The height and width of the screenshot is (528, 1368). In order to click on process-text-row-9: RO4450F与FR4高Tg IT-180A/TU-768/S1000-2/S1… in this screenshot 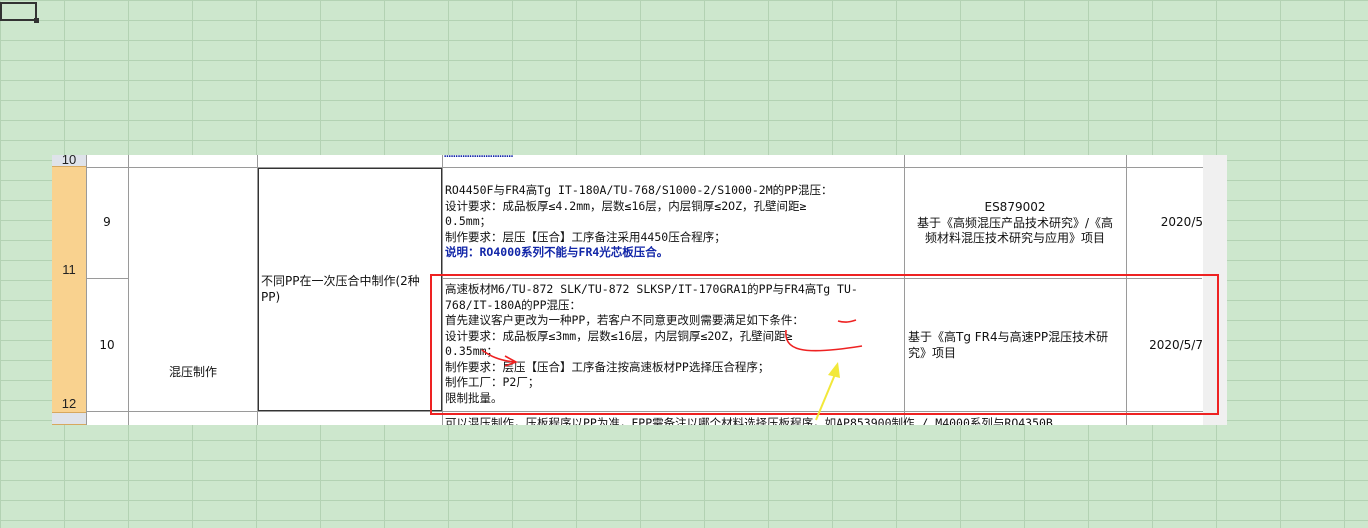, I will do `click(674, 222)`.